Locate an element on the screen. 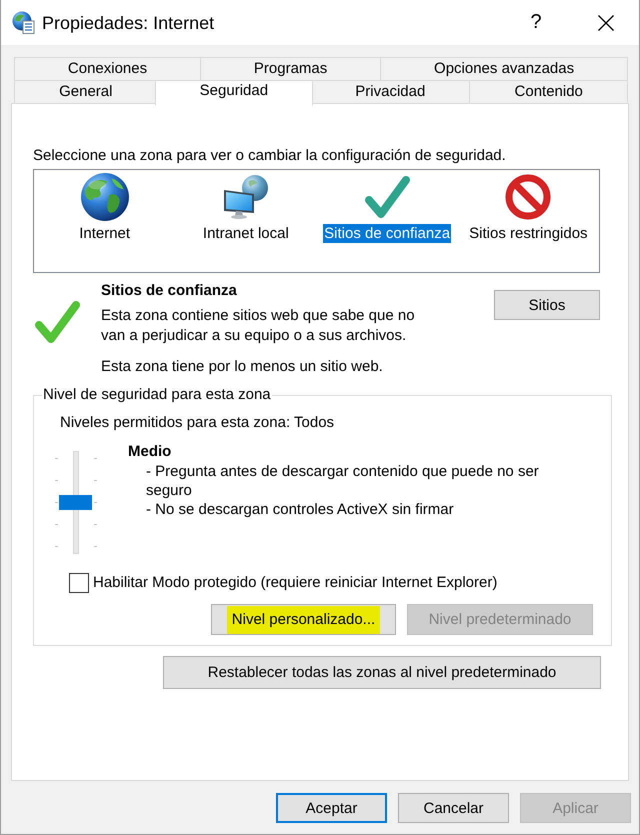 The height and width of the screenshot is (835, 640). monitor-globe-icon is located at coordinates (246, 197).